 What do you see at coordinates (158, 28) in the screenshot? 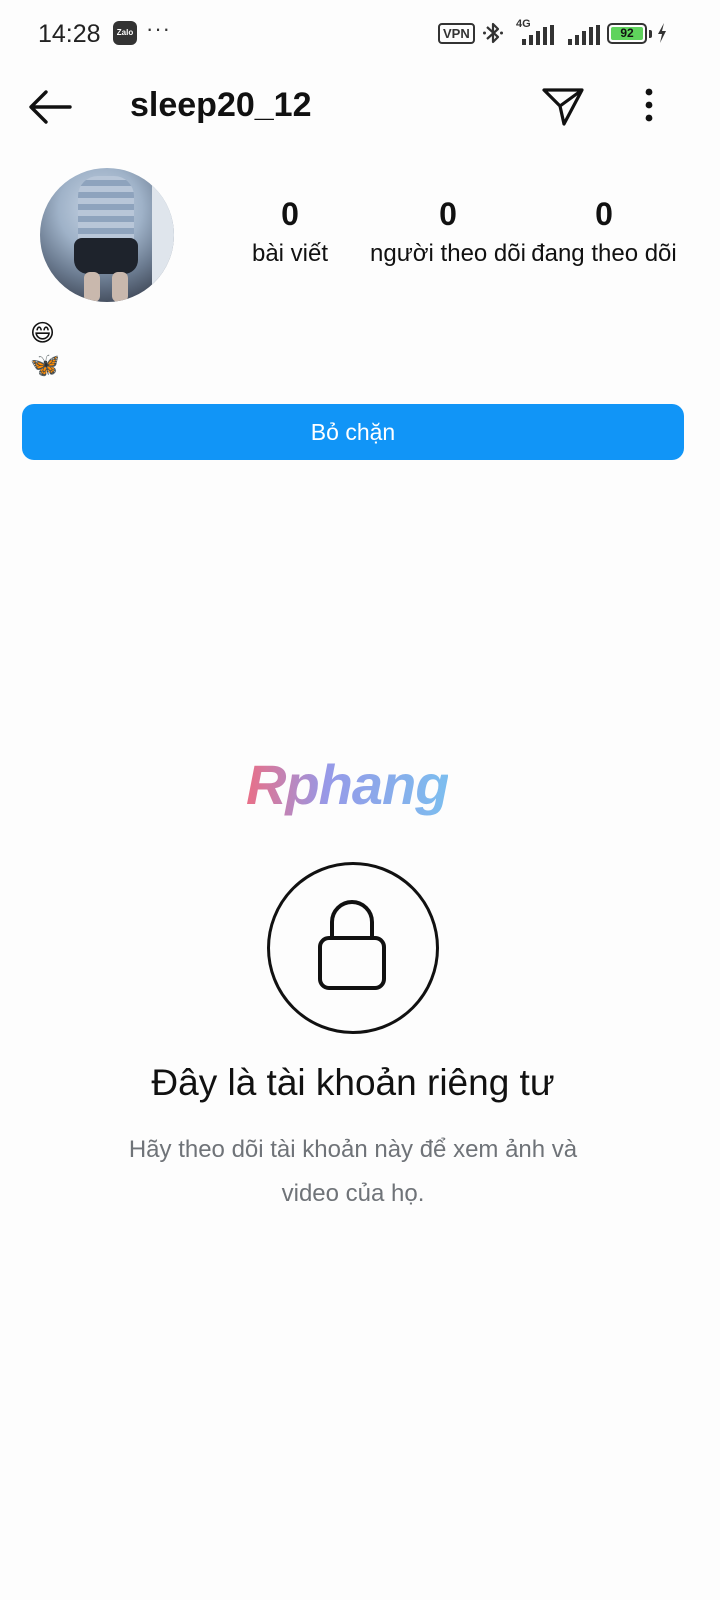
I see `more-notifications-icon: ···` at bounding box center [158, 28].